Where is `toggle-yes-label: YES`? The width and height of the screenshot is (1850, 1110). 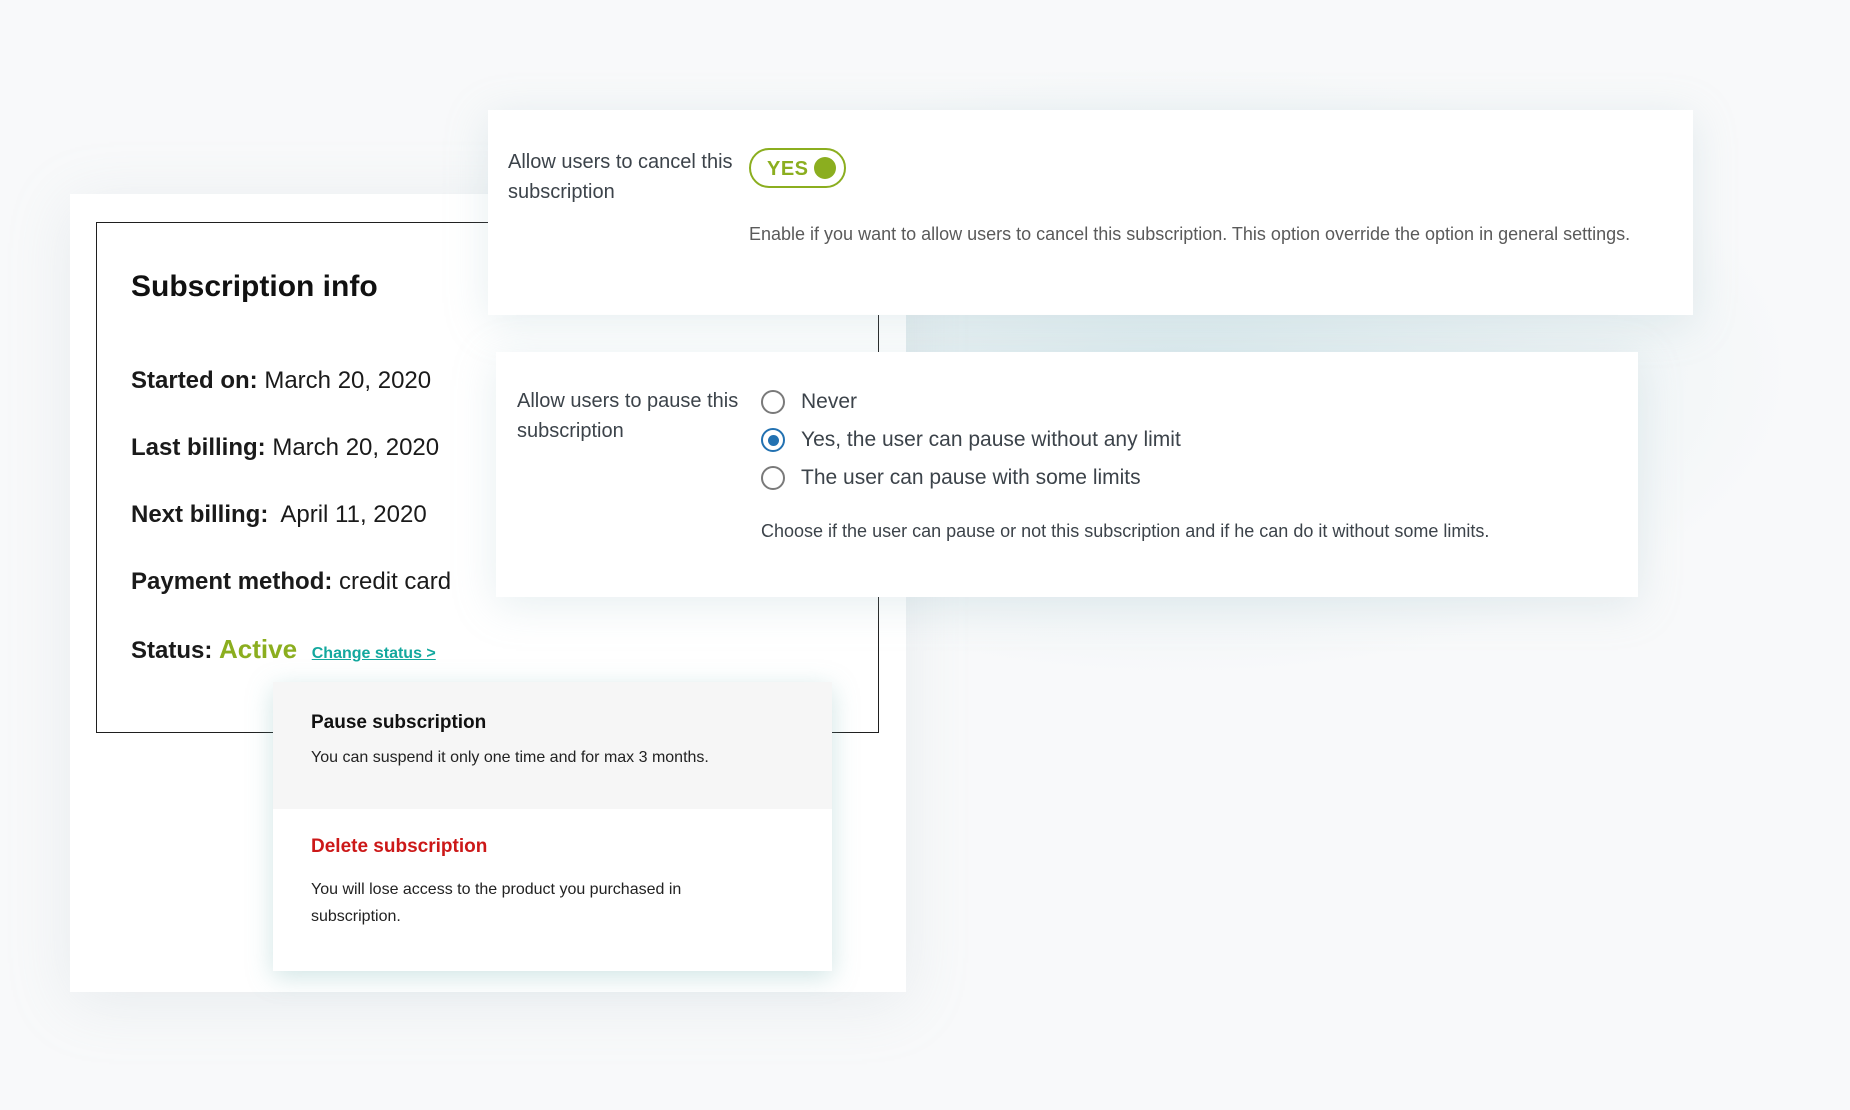 toggle-yes-label: YES is located at coordinates (788, 169).